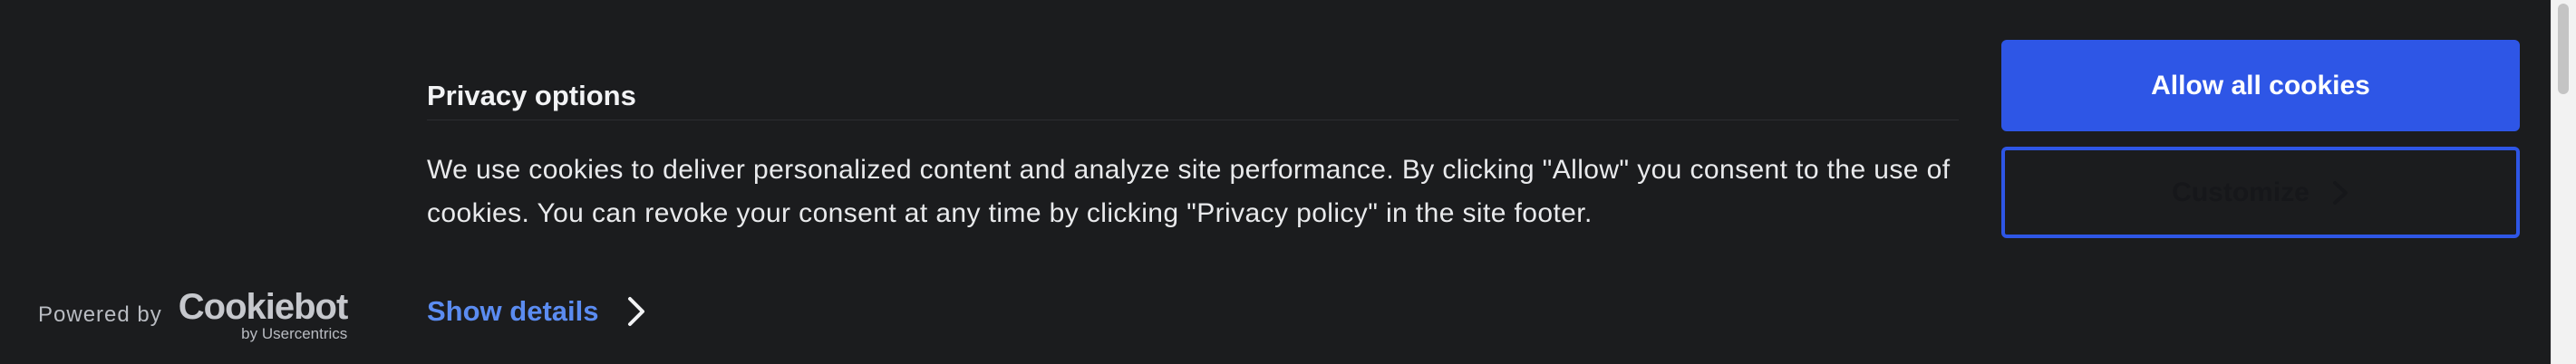  I want to click on powered-by-branding: Powered by Cookiebot by Usercentrics, so click(193, 315).